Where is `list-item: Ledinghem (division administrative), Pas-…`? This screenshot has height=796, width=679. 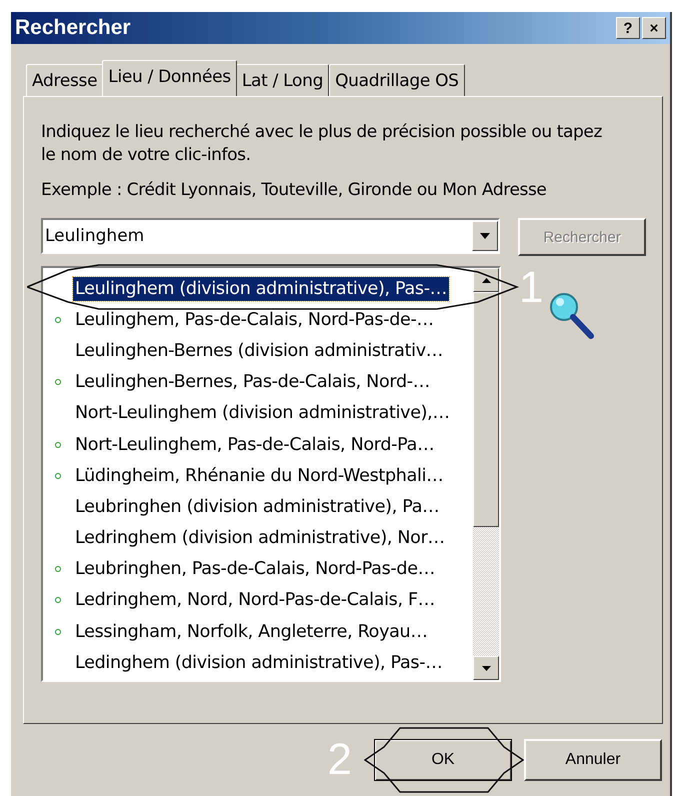 list-item: Ledinghem (division administrative), Pas-… is located at coordinates (258, 662).